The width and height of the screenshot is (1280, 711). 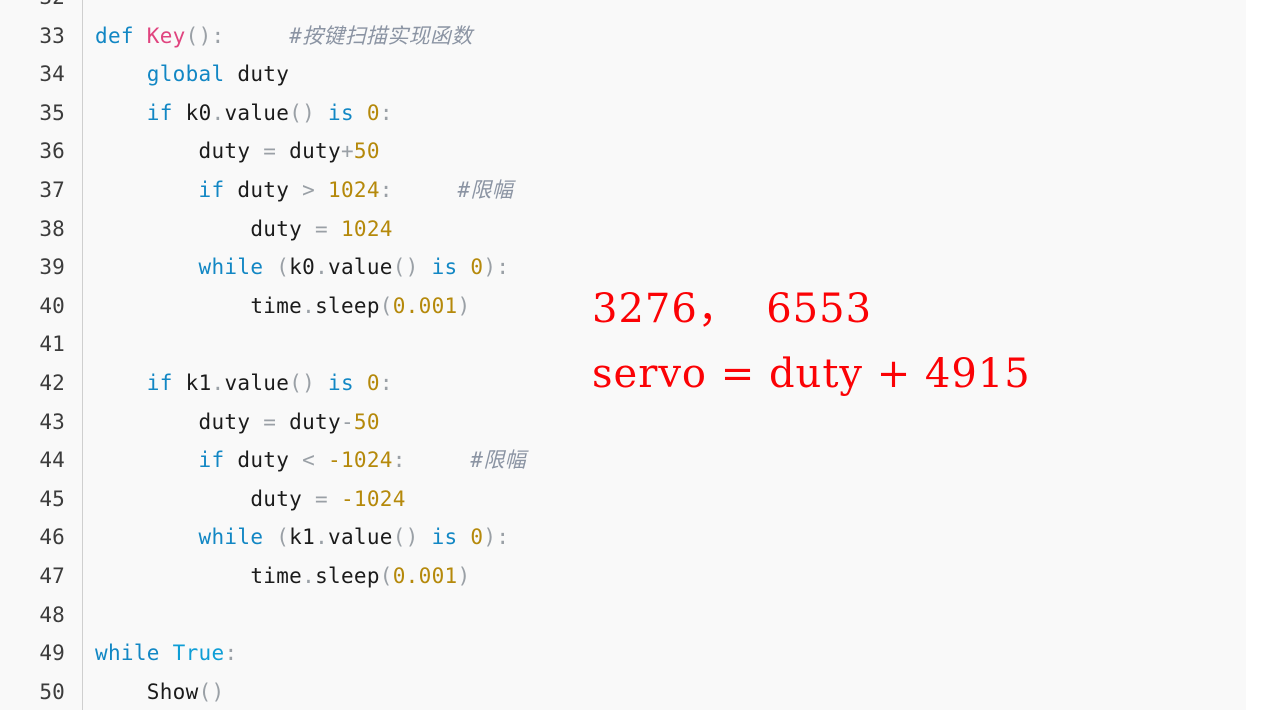 I want to click on code-token: def, so click(x=121, y=35).